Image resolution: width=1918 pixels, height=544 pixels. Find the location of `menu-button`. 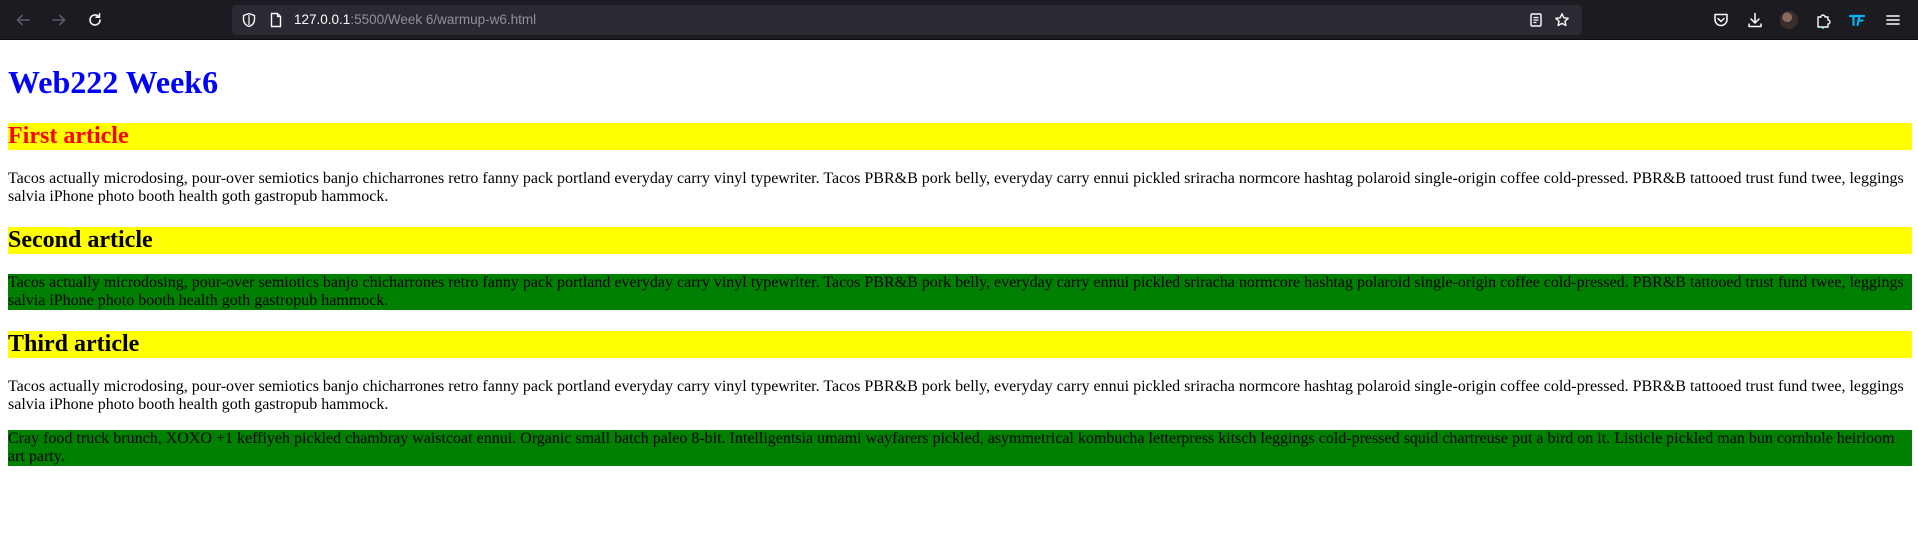

menu-button is located at coordinates (1893, 20).